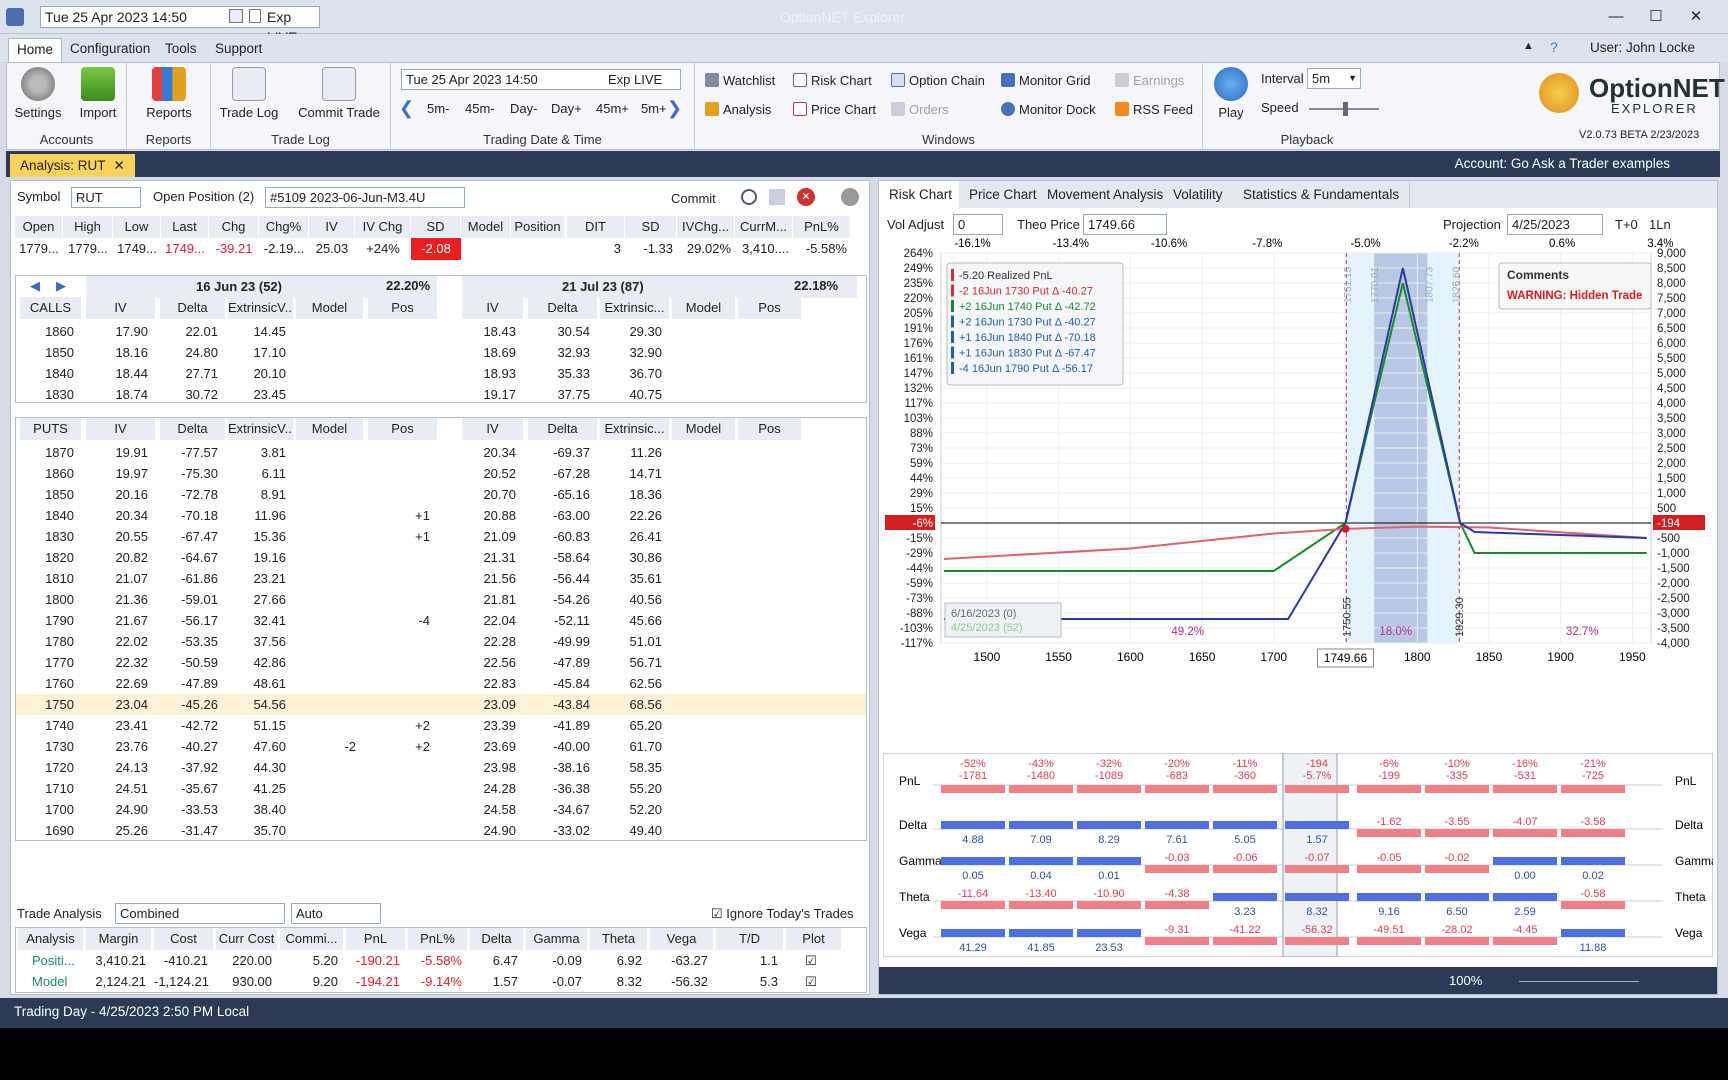  What do you see at coordinates (255, 16) in the screenshot?
I see `step-icon` at bounding box center [255, 16].